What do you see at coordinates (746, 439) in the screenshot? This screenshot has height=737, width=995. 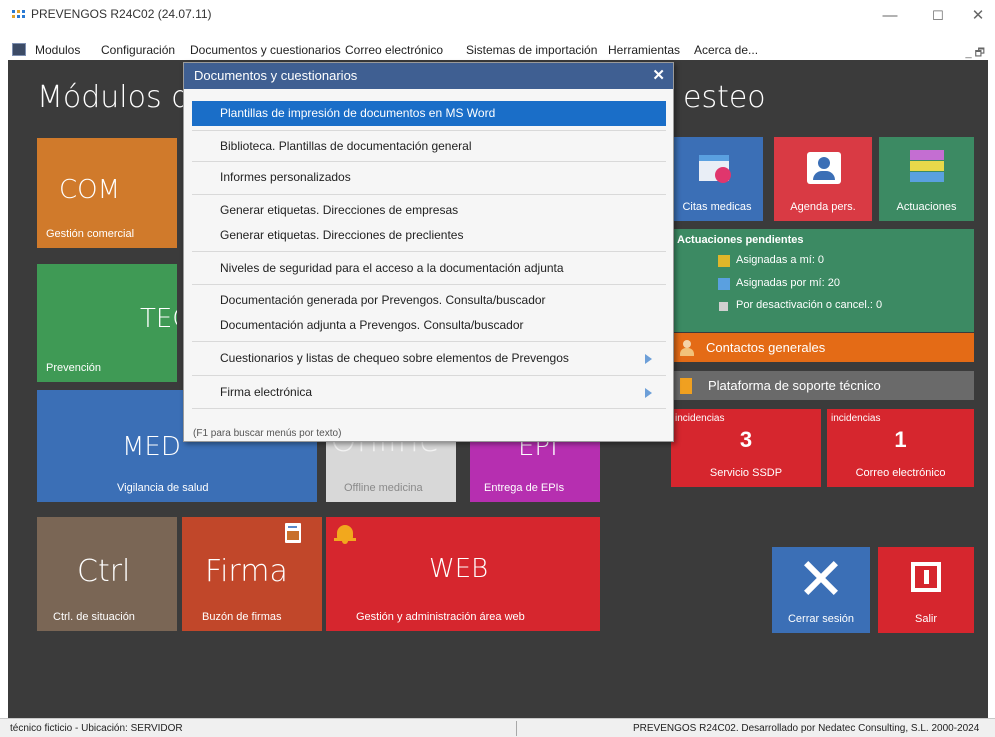 I see `incidents-ssdp-count: 3` at bounding box center [746, 439].